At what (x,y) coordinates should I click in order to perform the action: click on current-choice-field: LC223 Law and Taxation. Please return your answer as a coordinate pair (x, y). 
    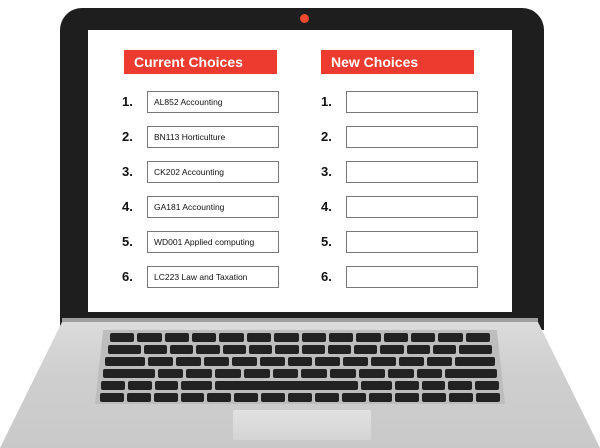
    Looking at the image, I should click on (213, 277).